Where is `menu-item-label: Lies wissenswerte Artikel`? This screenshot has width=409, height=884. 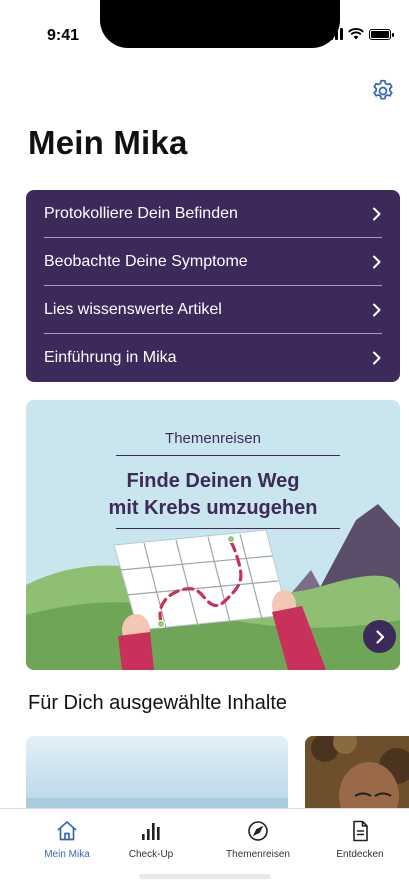 menu-item-label: Lies wissenswerte Artikel is located at coordinates (133, 309).